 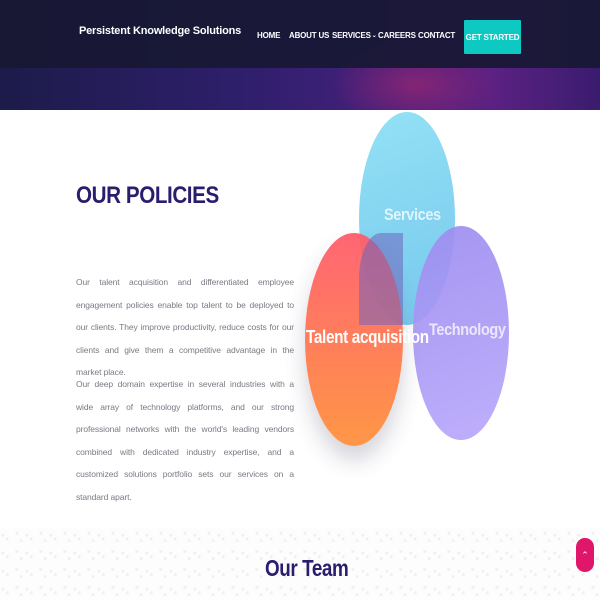 I want to click on venn-label-talent: Talent acquisition, so click(x=367, y=337).